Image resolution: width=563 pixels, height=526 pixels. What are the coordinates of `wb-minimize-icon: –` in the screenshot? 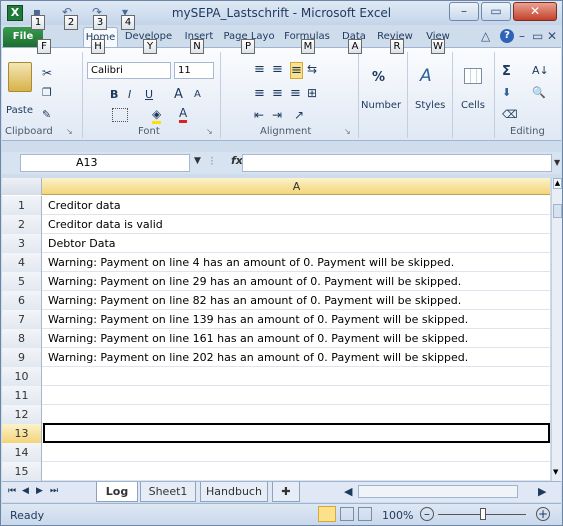 It's located at (522, 36).